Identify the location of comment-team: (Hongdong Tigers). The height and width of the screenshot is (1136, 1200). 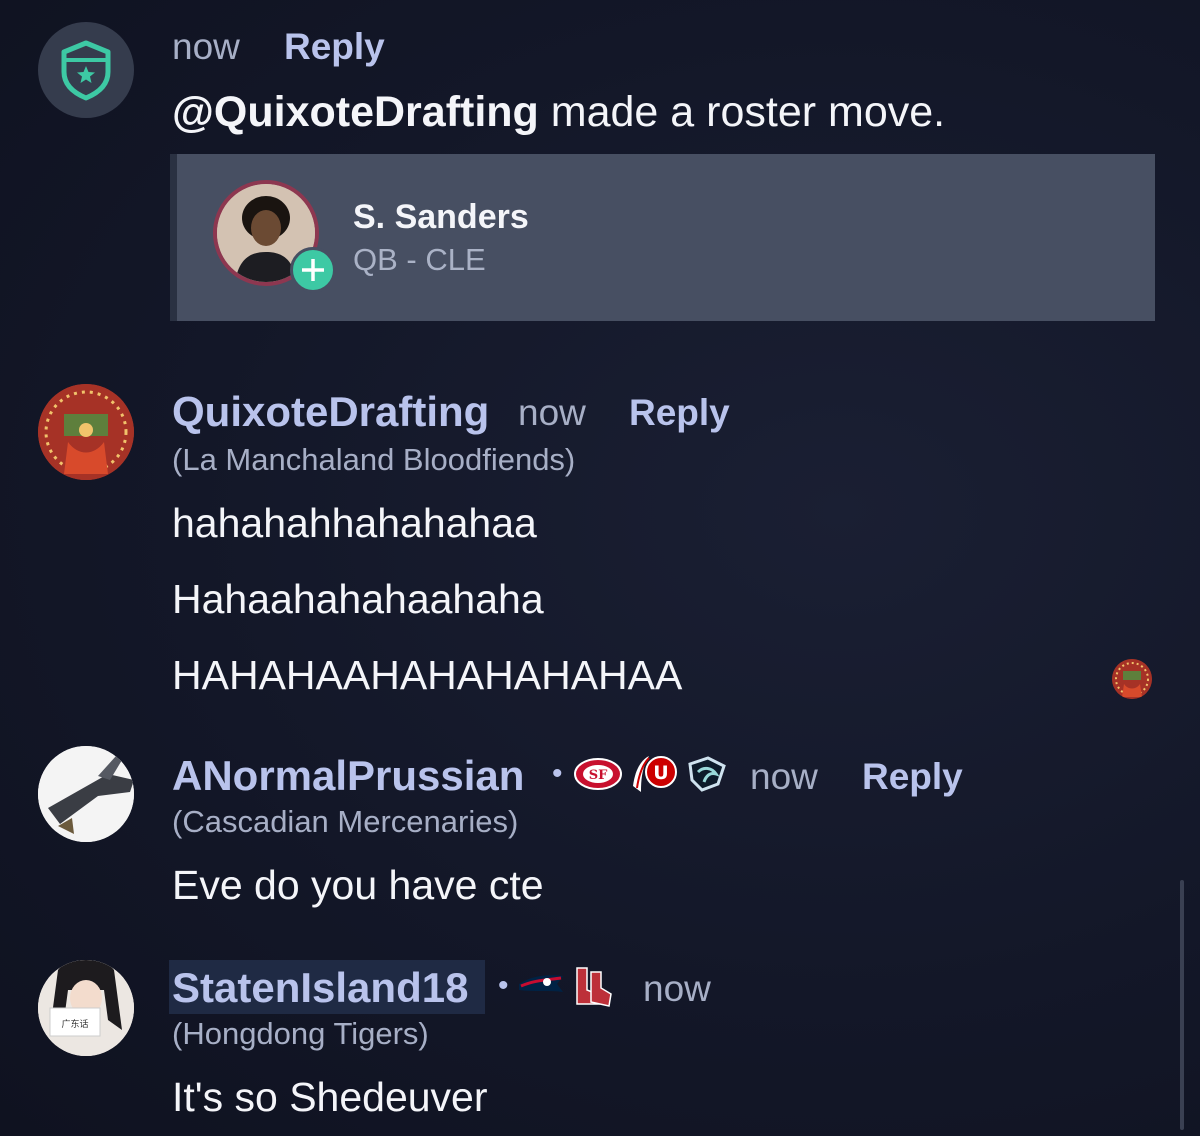
(300, 1033).